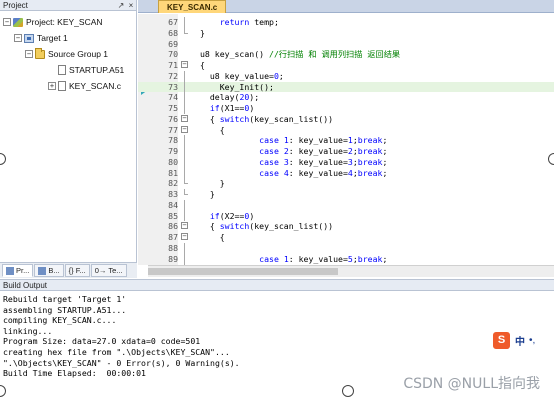 This screenshot has height=401, width=554. I want to click on code-line: 84, so click(346, 205).